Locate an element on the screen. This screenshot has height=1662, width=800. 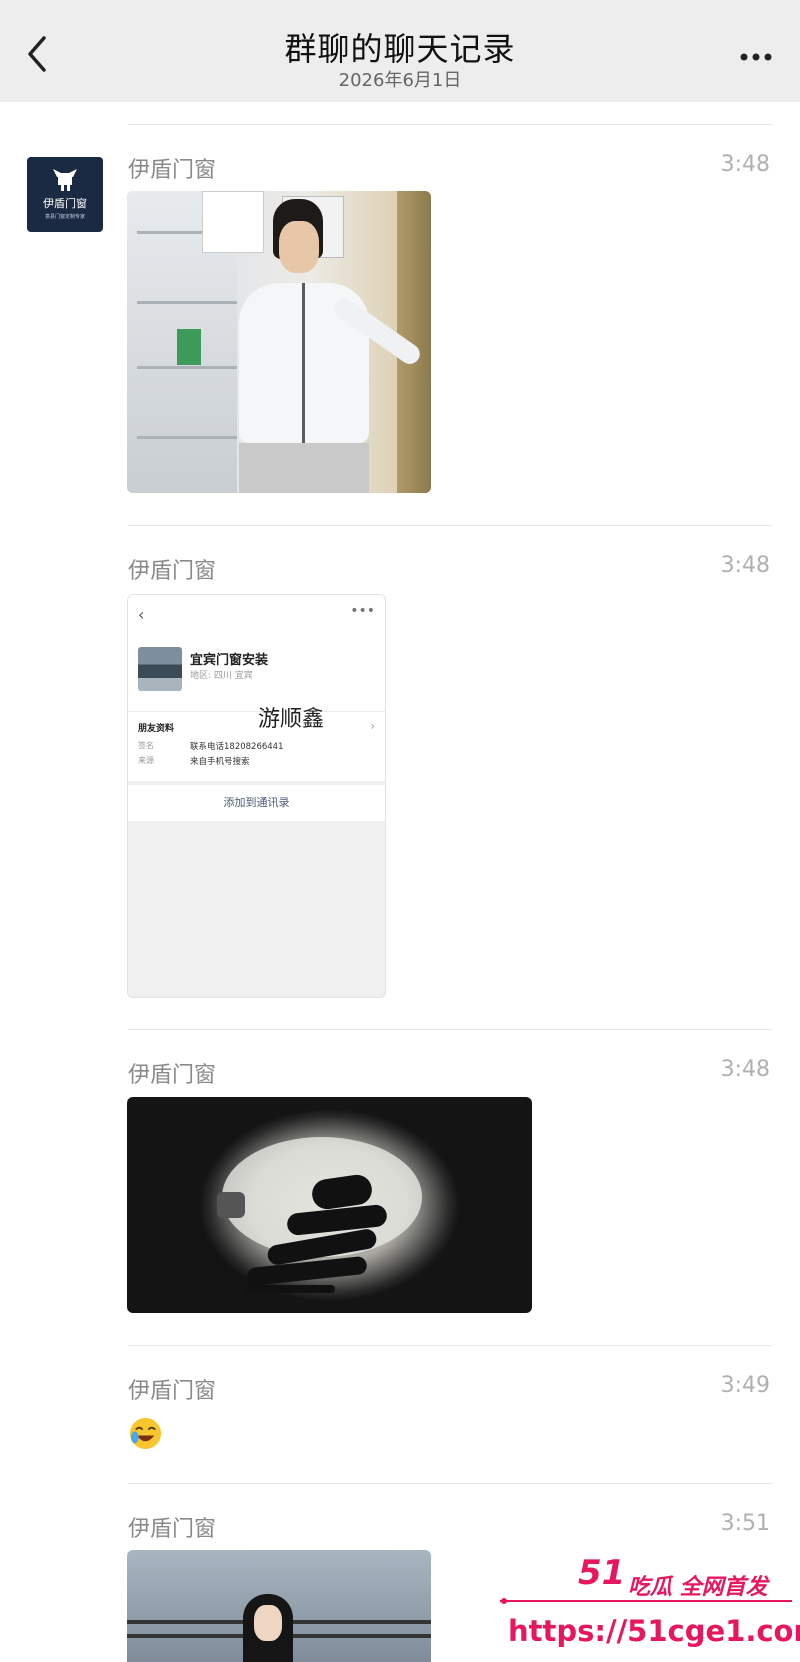
watermark-brand-number: 51 is located at coordinates (602, 1573).